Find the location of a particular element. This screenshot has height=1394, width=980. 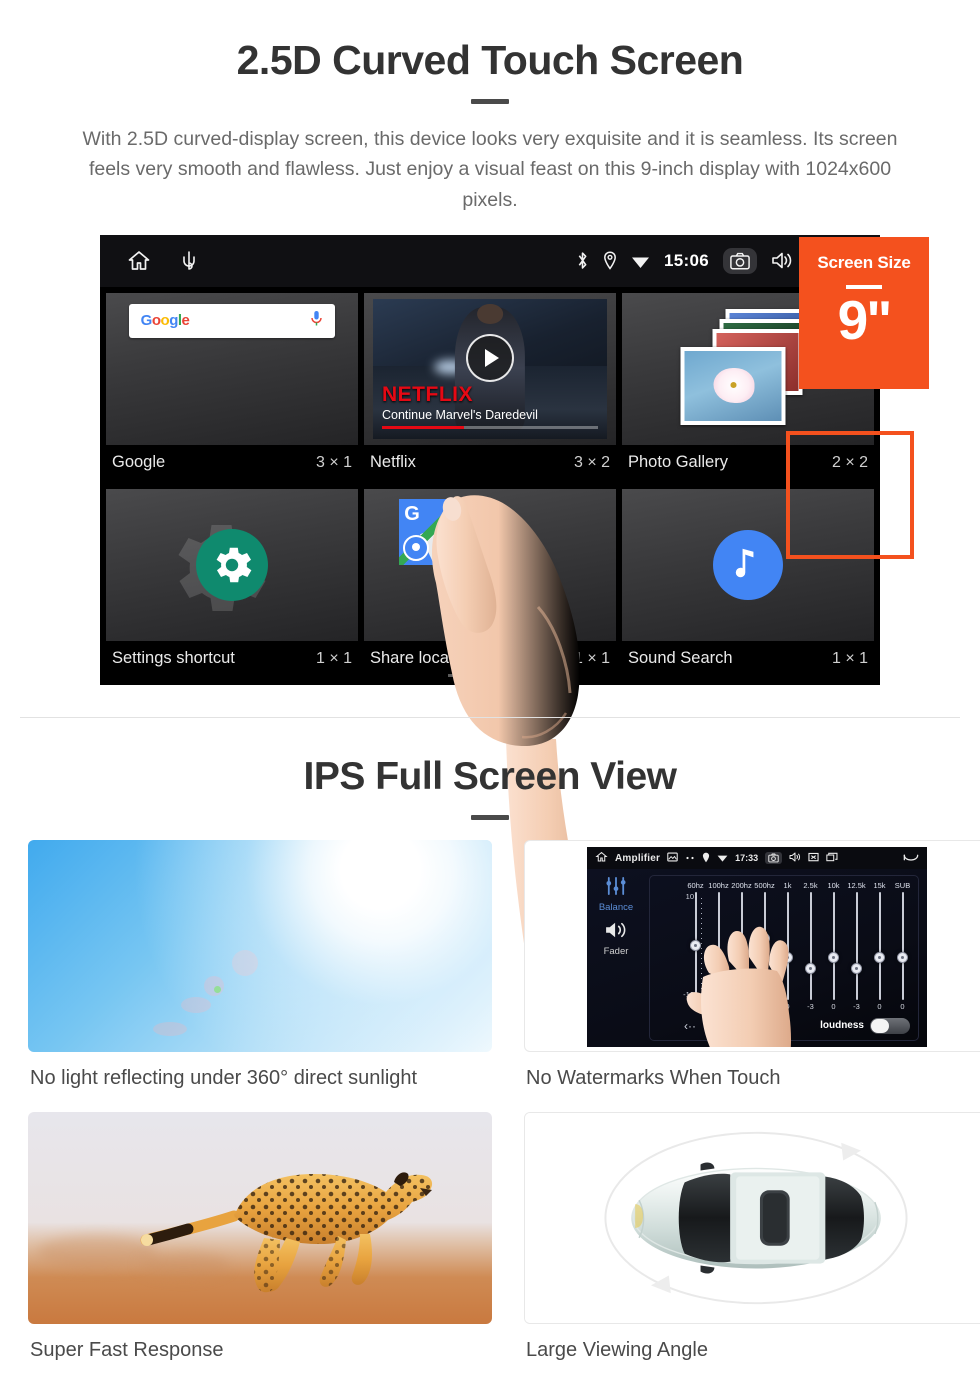

eq-band-label: 60hz is located at coordinates (695, 885).